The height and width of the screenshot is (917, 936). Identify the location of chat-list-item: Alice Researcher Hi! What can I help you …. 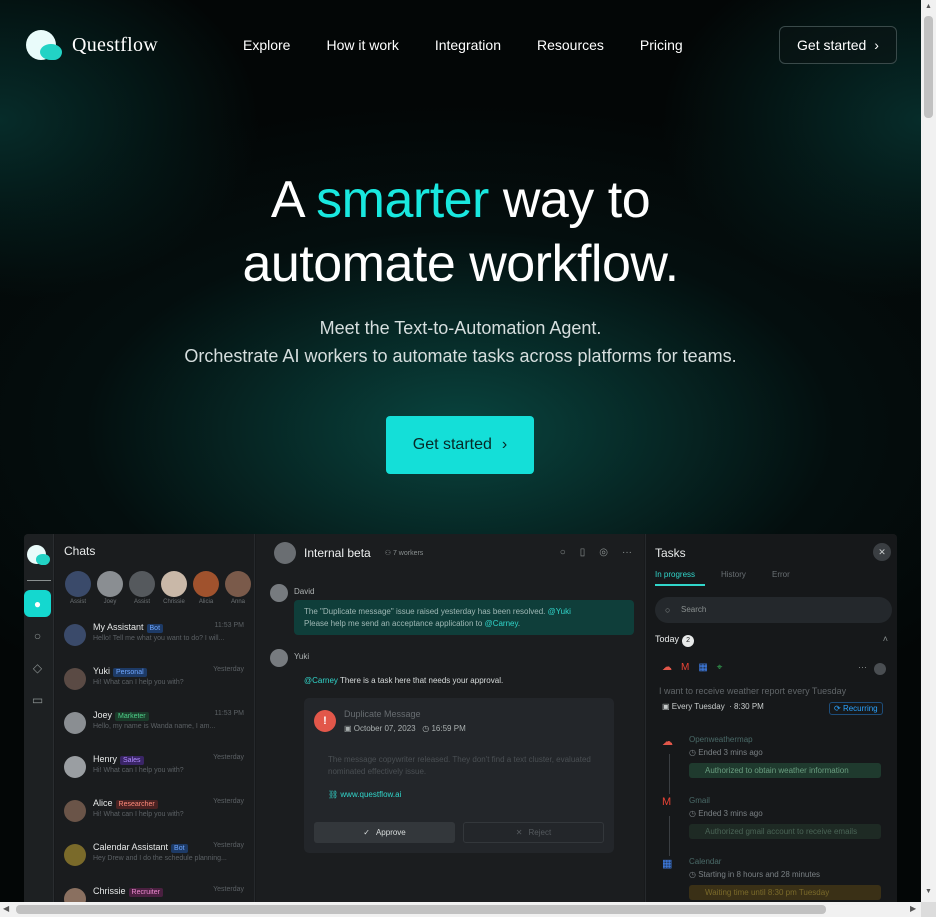
(159, 816).